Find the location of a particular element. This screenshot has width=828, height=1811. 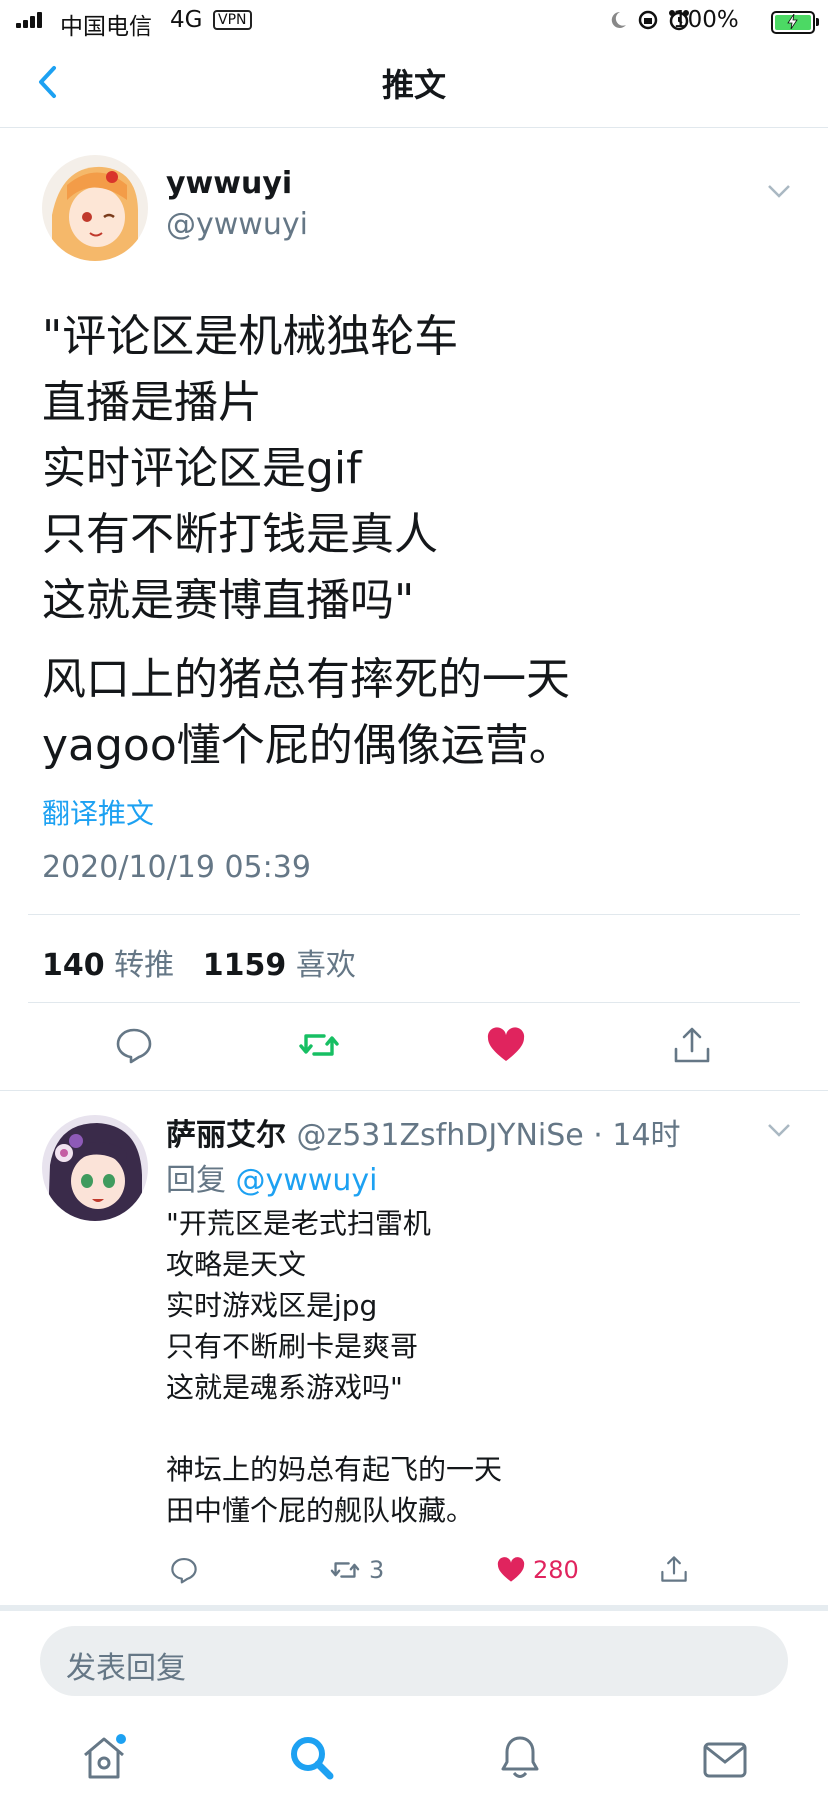

reply-to-line: 回复 @ywwuyi is located at coordinates (271, 1177).